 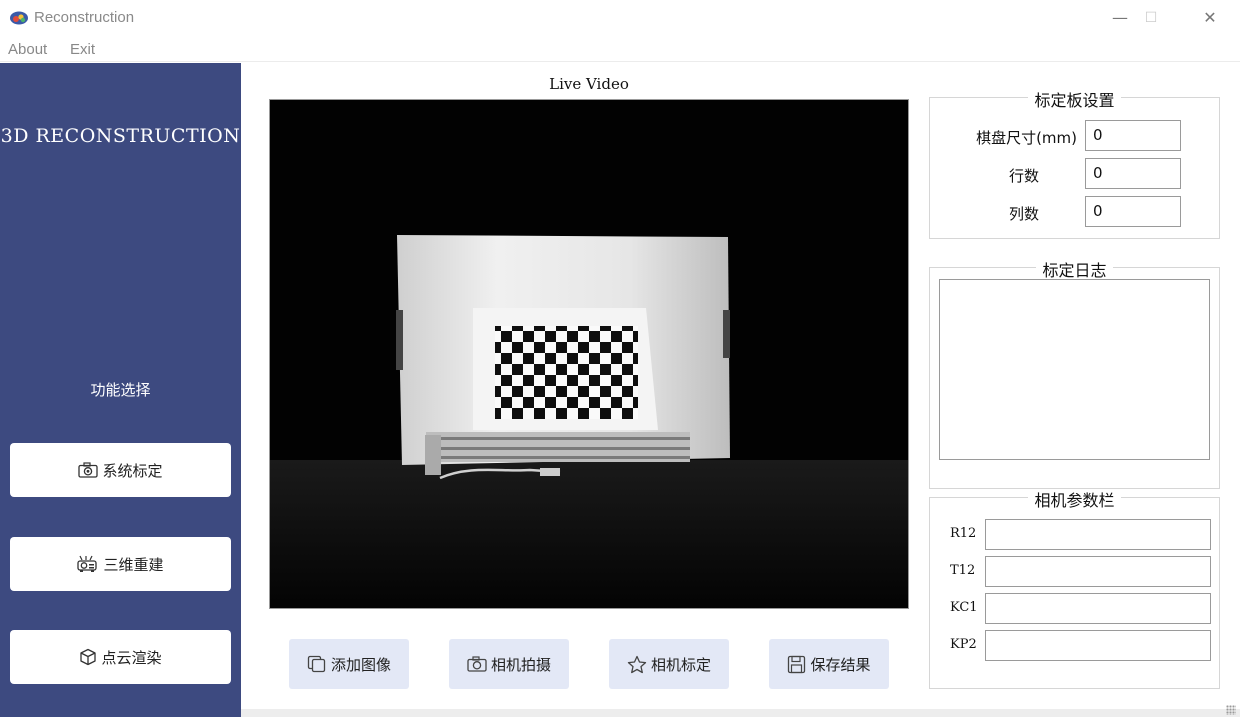 What do you see at coordinates (1231, 710) in the screenshot?
I see `resize-grip-icon` at bounding box center [1231, 710].